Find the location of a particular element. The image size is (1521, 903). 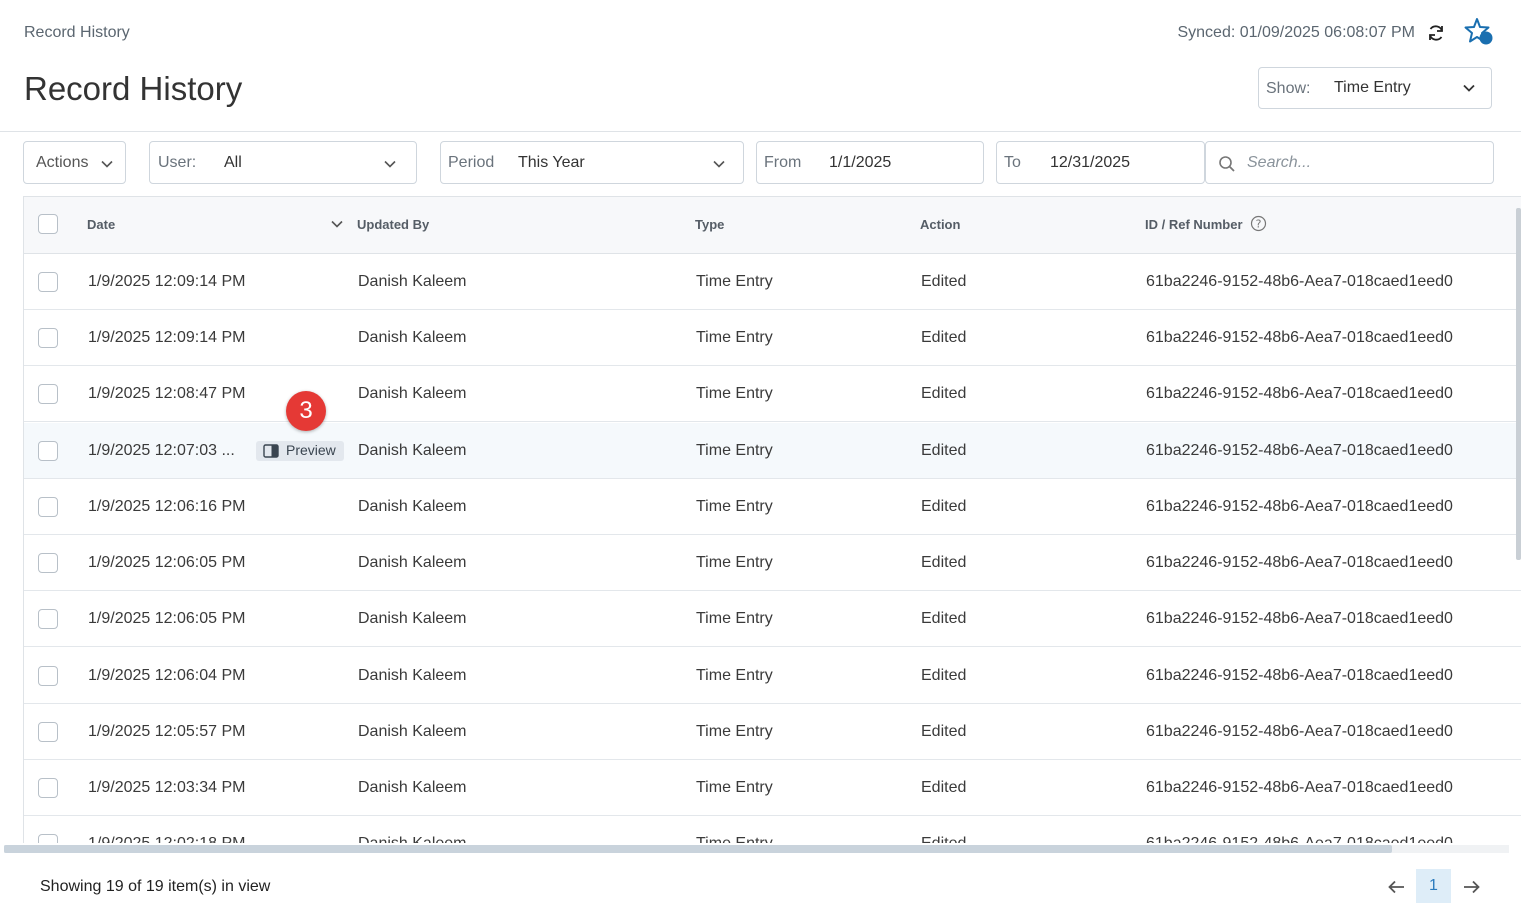

to-date-field: To 12/31/2025 is located at coordinates (1100, 162).